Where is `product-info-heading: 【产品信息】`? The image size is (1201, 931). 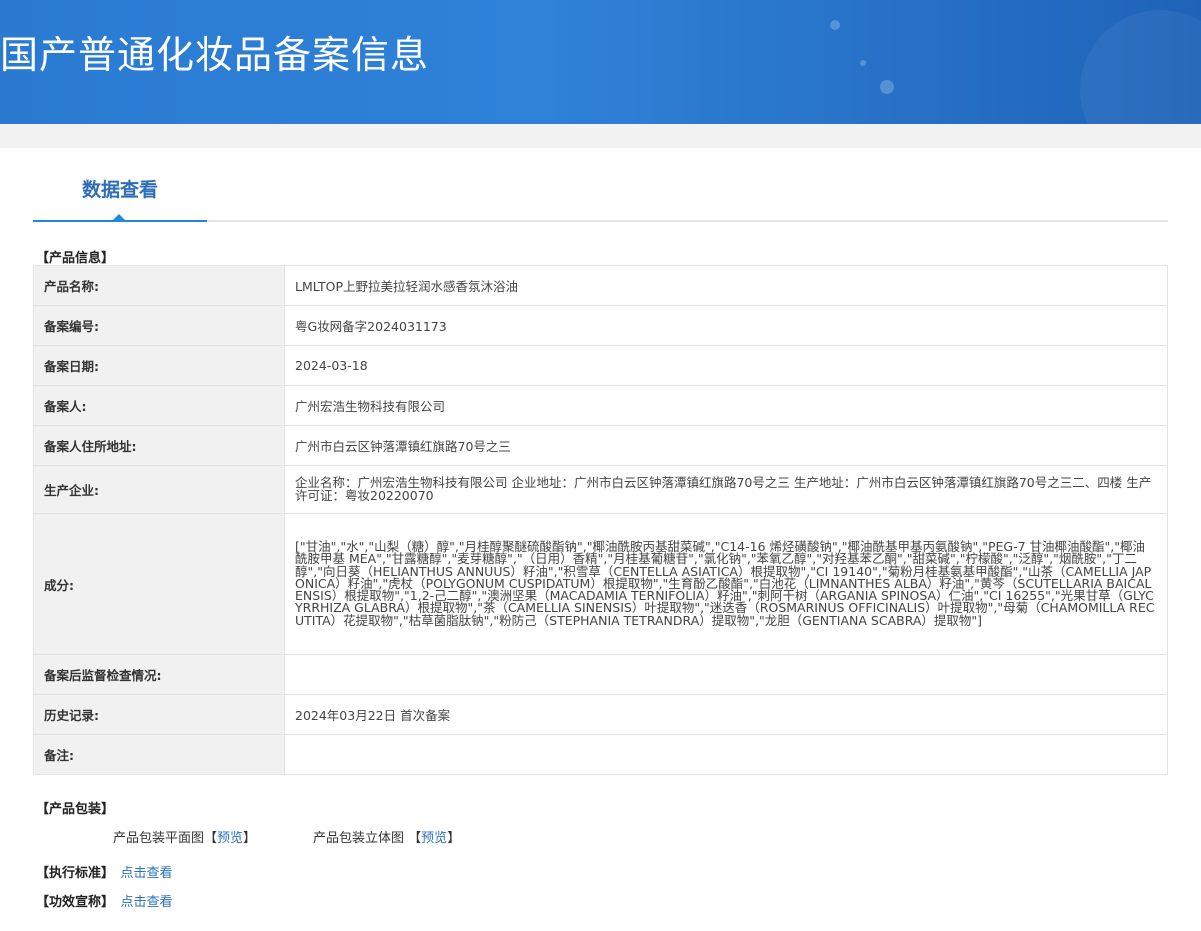 product-info-heading: 【产品信息】 is located at coordinates (75, 258).